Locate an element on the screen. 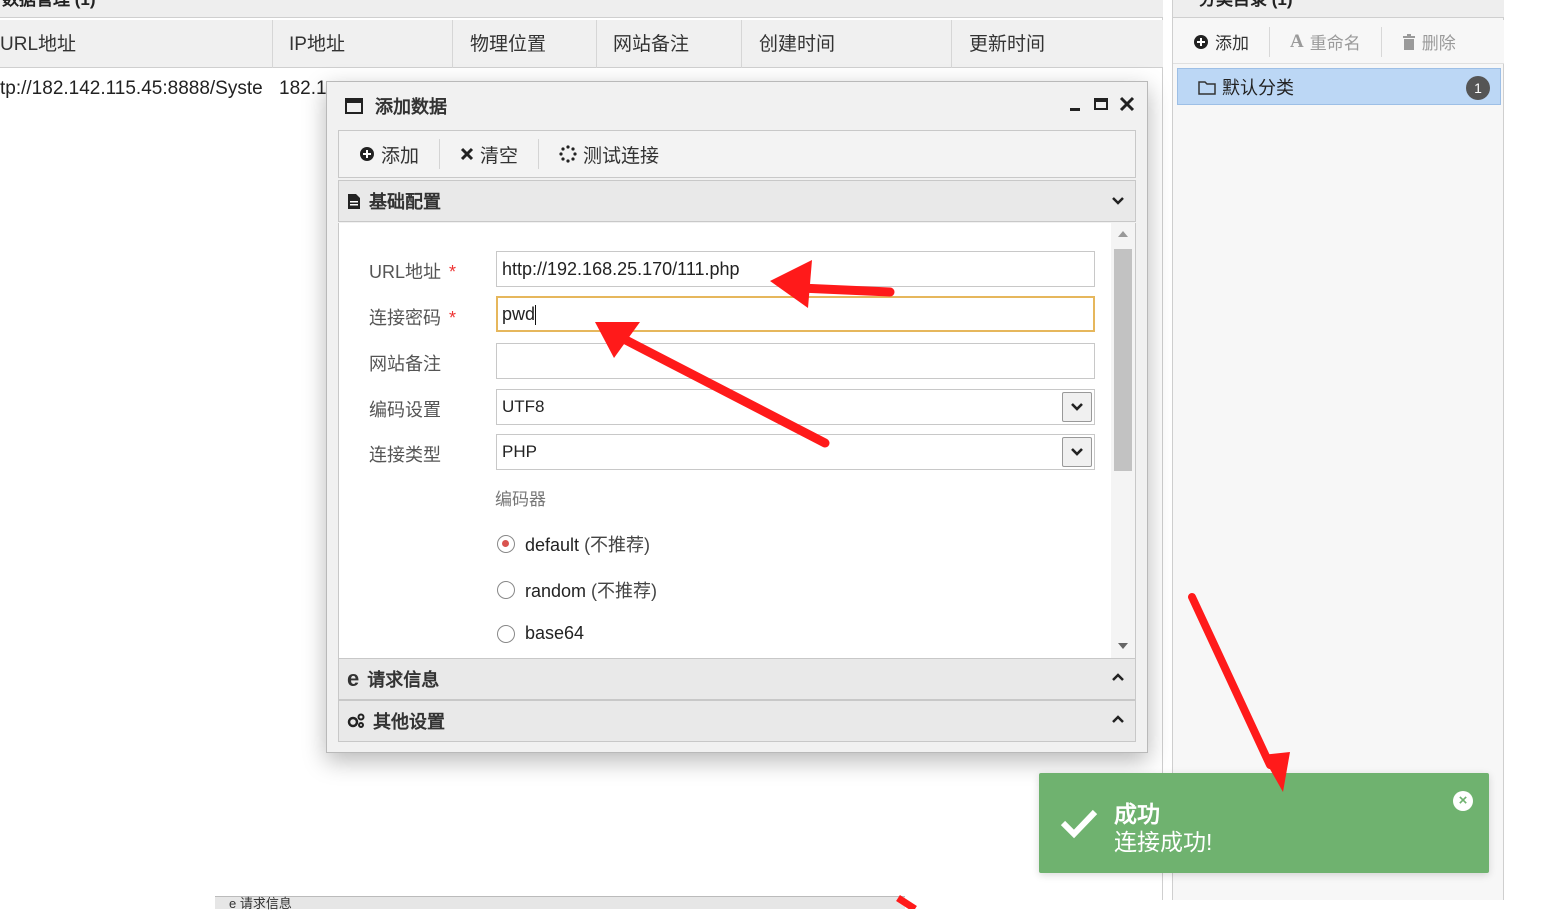  scroll-down-arrow is located at coordinates (1123, 646).